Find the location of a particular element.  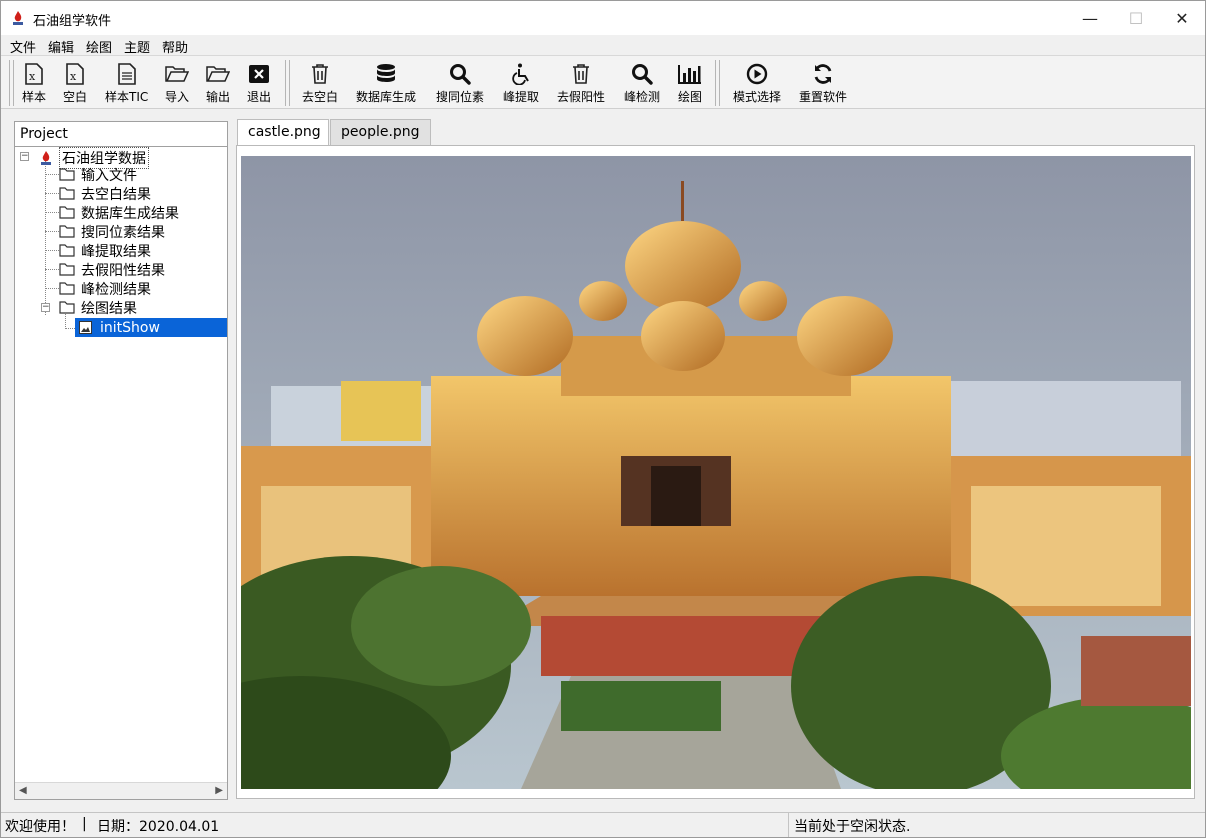

database-icon is located at coordinates (386, 74).